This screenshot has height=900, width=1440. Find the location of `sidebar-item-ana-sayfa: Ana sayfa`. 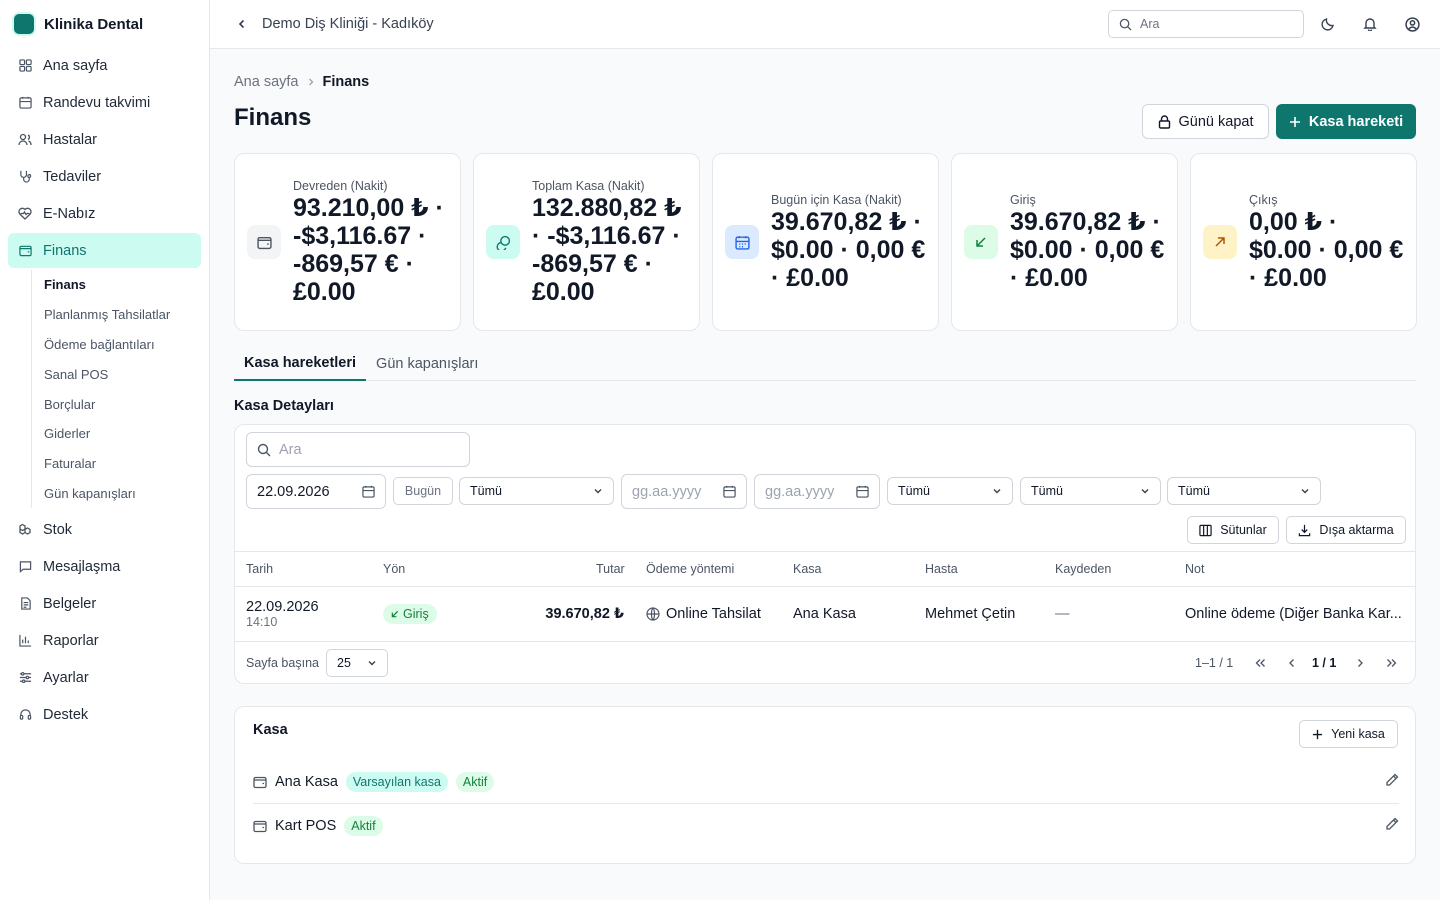

sidebar-item-ana-sayfa: Ana sayfa is located at coordinates (104, 65).